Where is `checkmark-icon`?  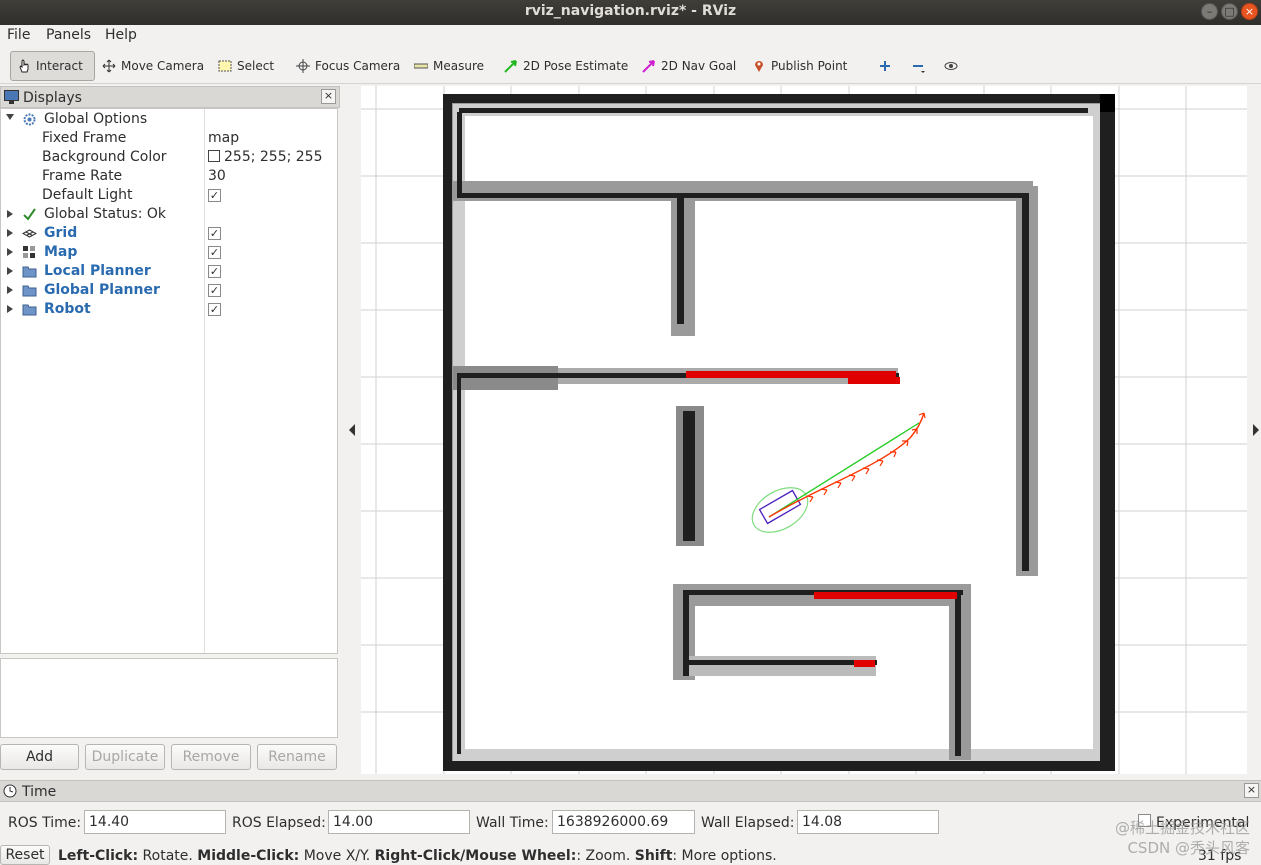 checkmark-icon is located at coordinates (29, 214).